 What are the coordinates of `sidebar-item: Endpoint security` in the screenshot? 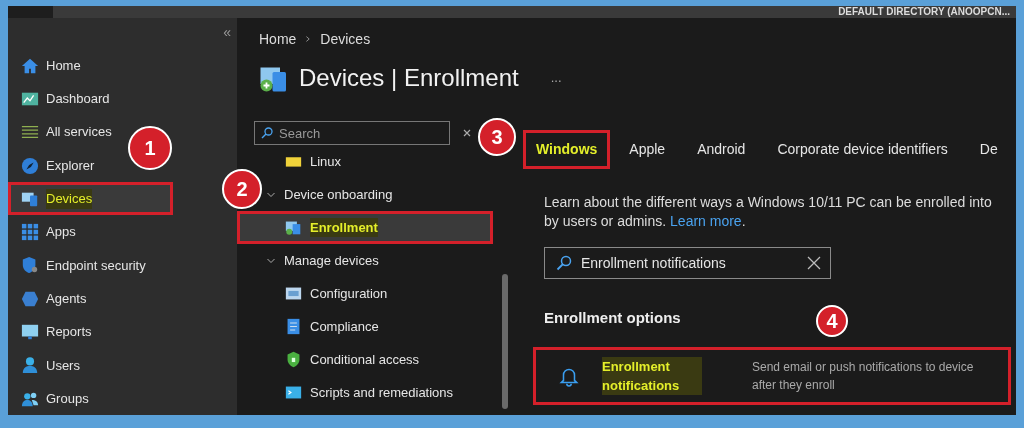 It's located at (85, 265).